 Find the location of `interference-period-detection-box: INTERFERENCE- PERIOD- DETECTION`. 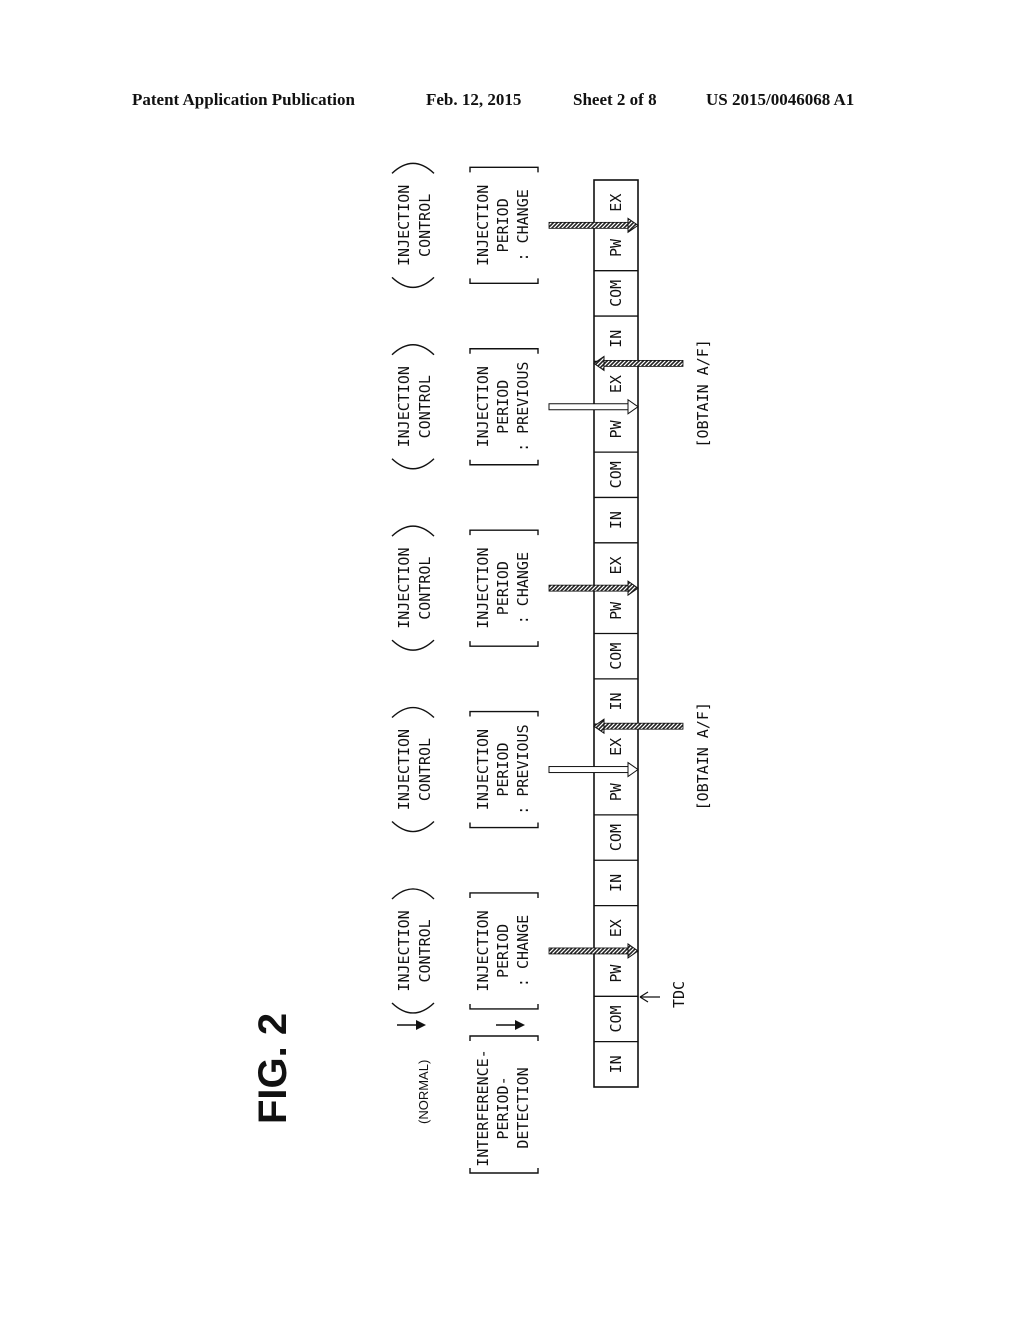

interference-period-detection-box: INTERFERENCE- PERIOD- DETECTION is located at coordinates (504, 1104).